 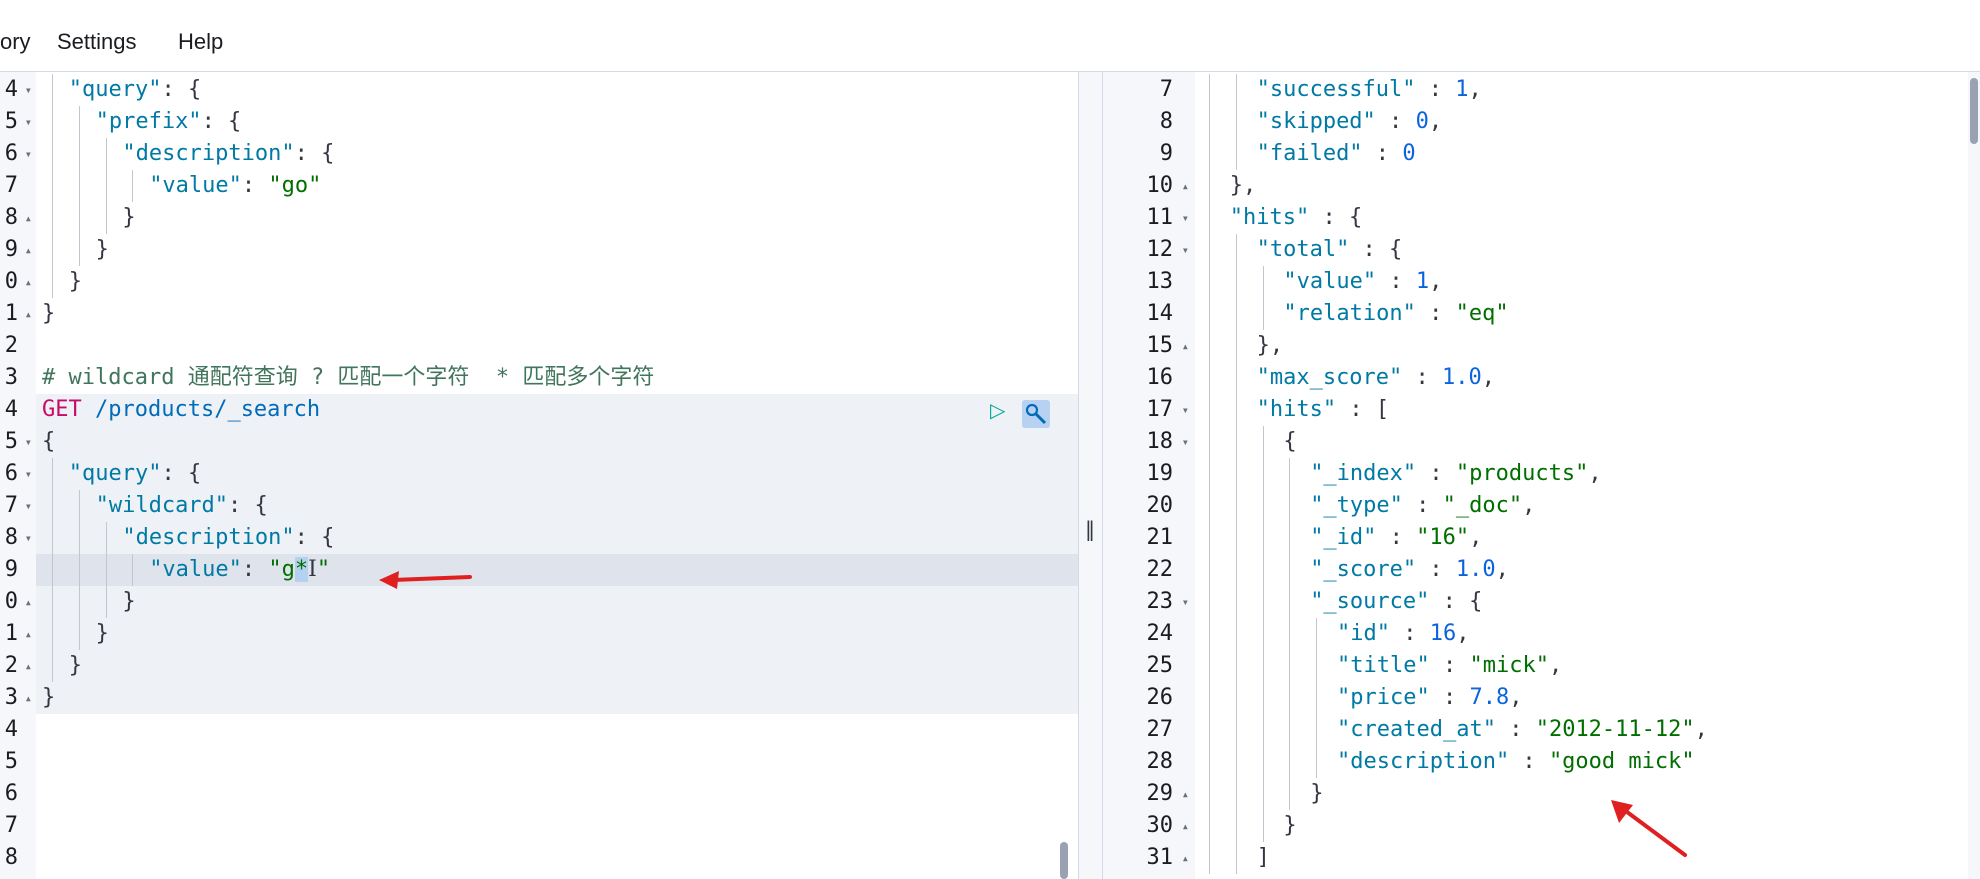 What do you see at coordinates (1522, 473) in the screenshot?
I see `code-token: "products"` at bounding box center [1522, 473].